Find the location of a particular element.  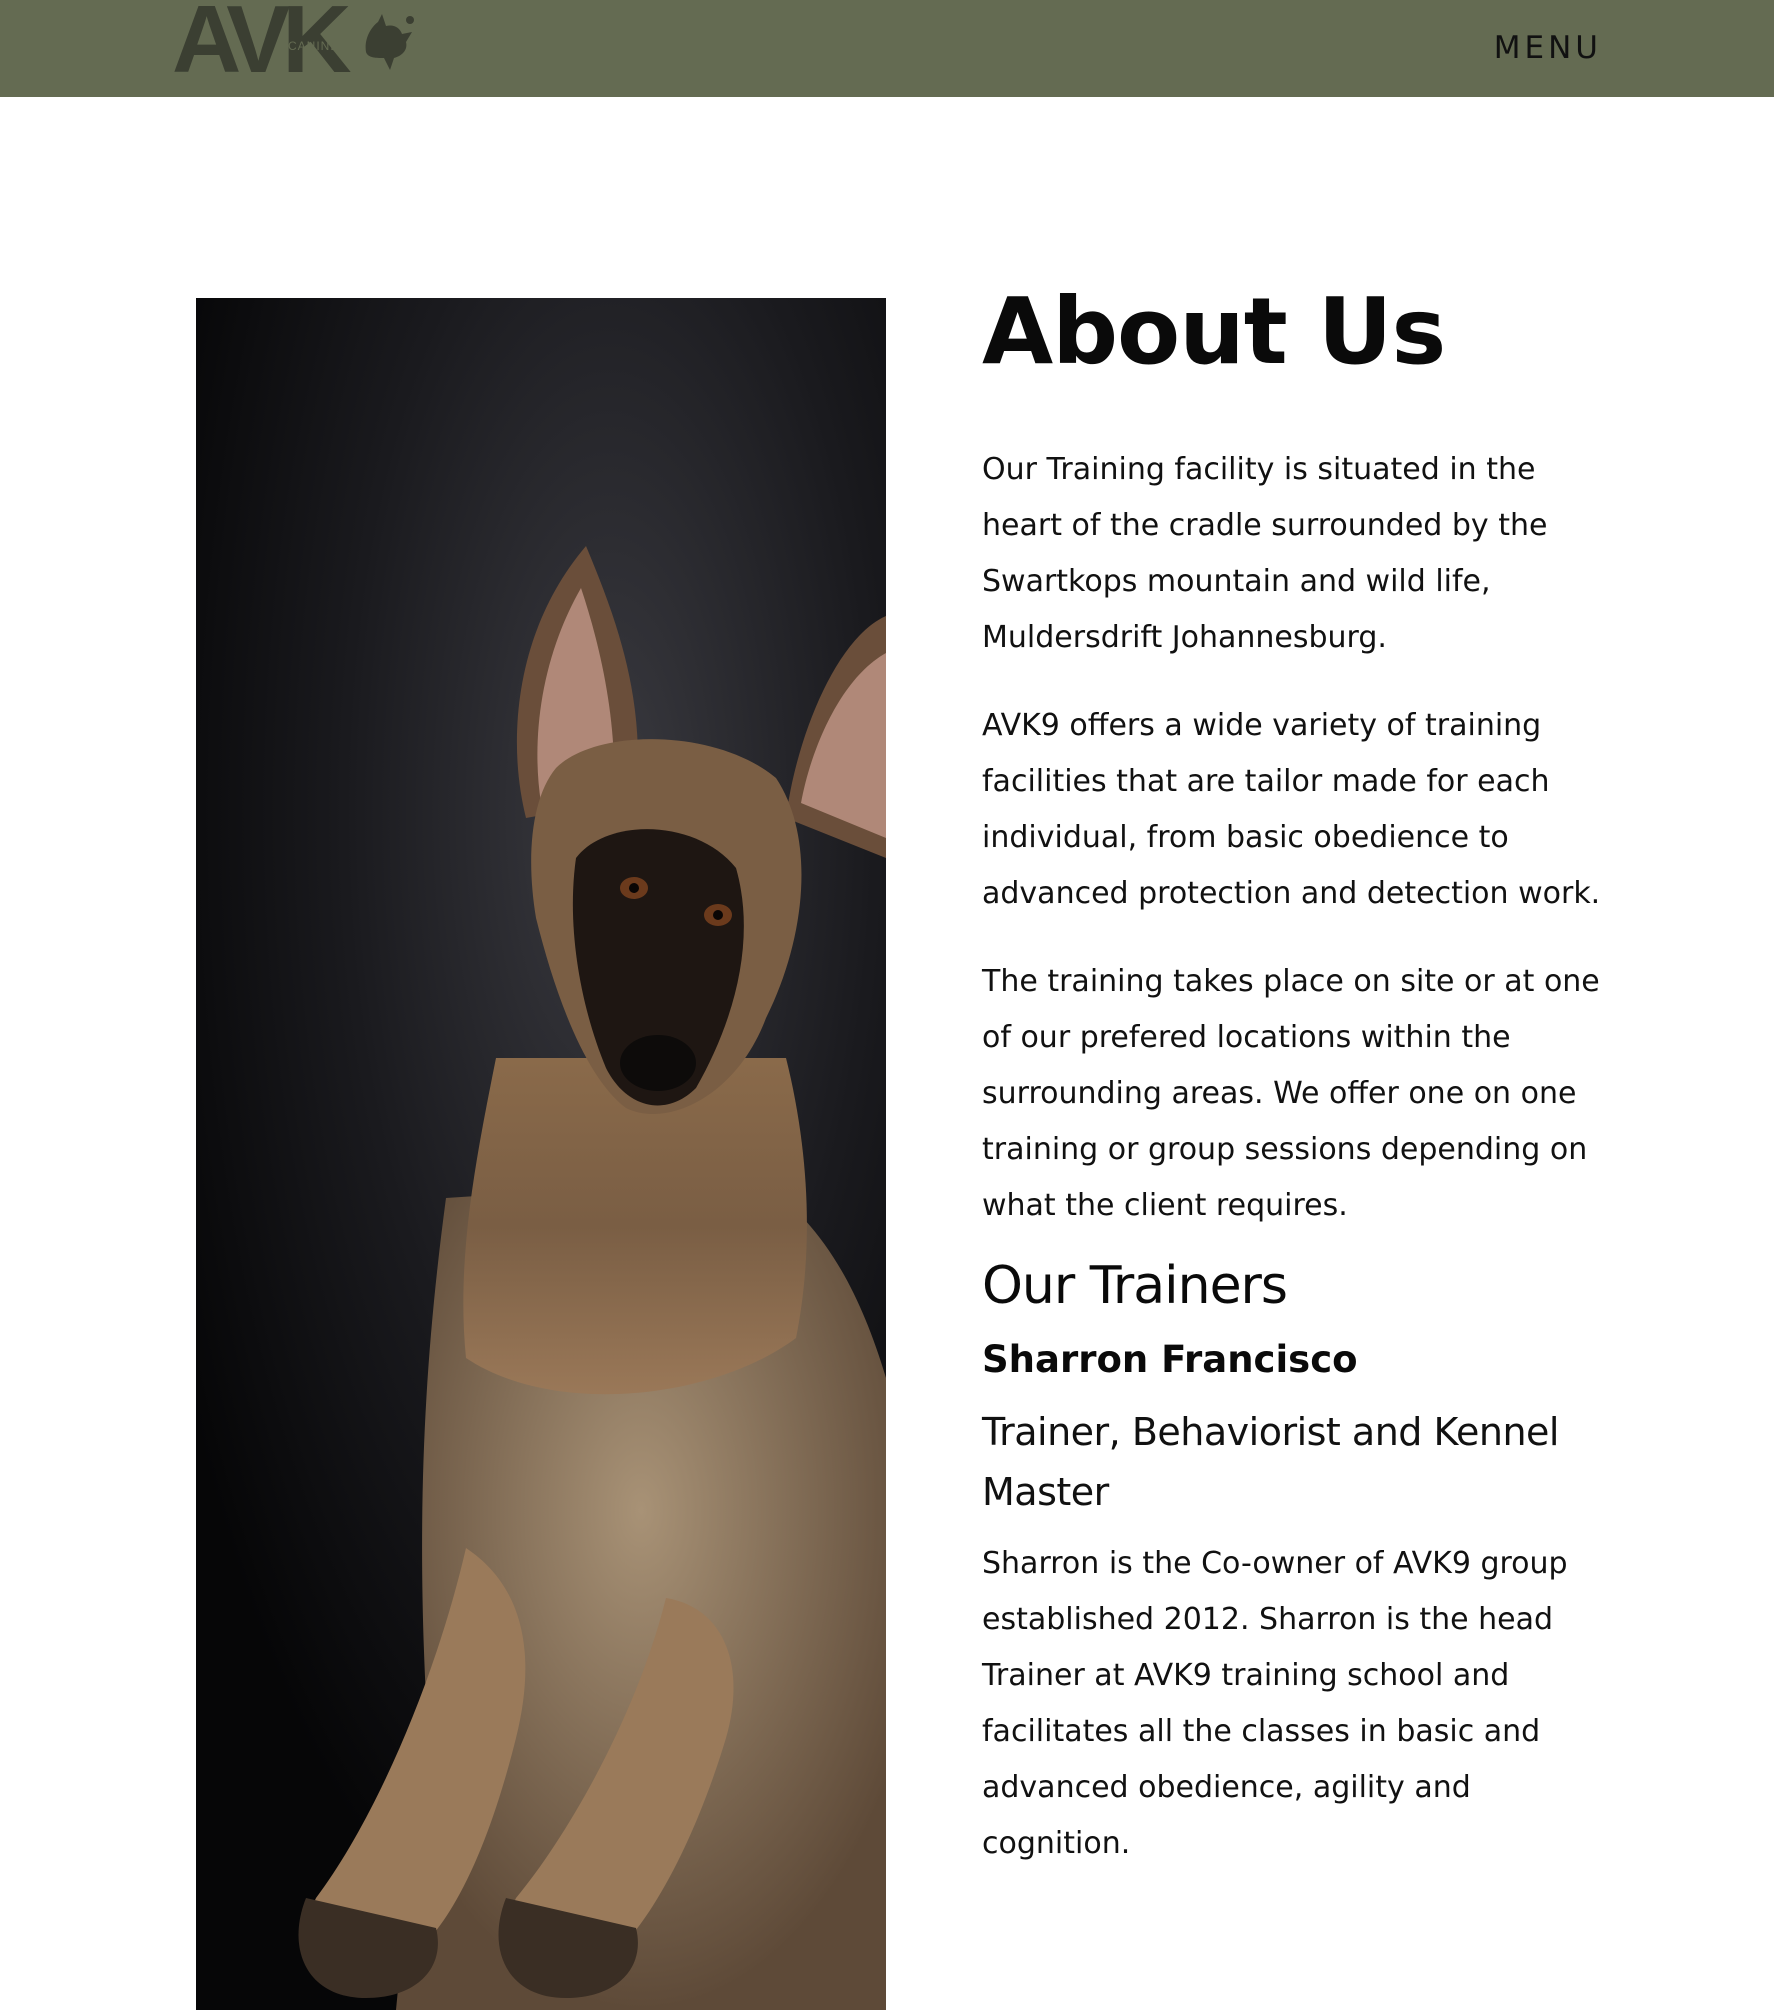

logo-subtext: CANINE is located at coordinates (314, 46).